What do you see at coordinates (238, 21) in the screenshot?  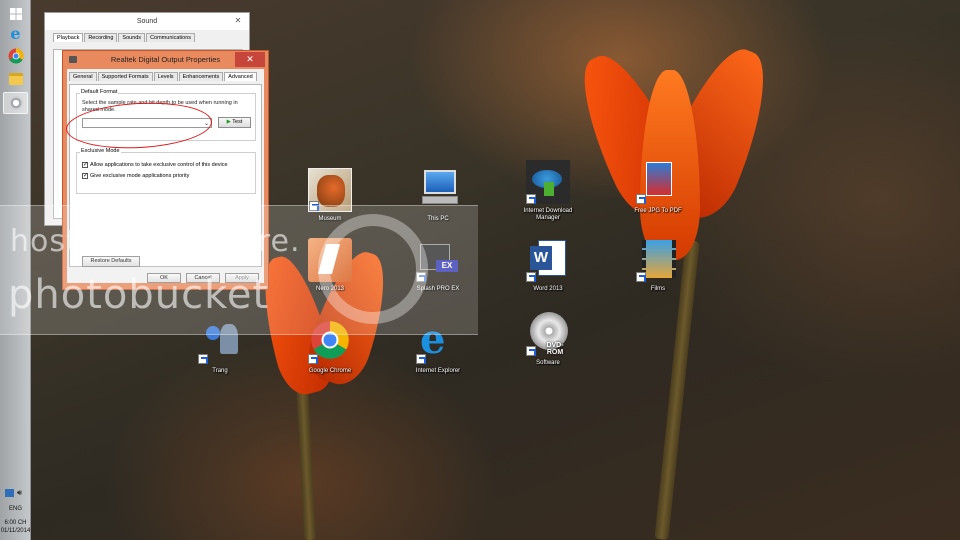 I see `sound-close-button: ✕` at bounding box center [238, 21].